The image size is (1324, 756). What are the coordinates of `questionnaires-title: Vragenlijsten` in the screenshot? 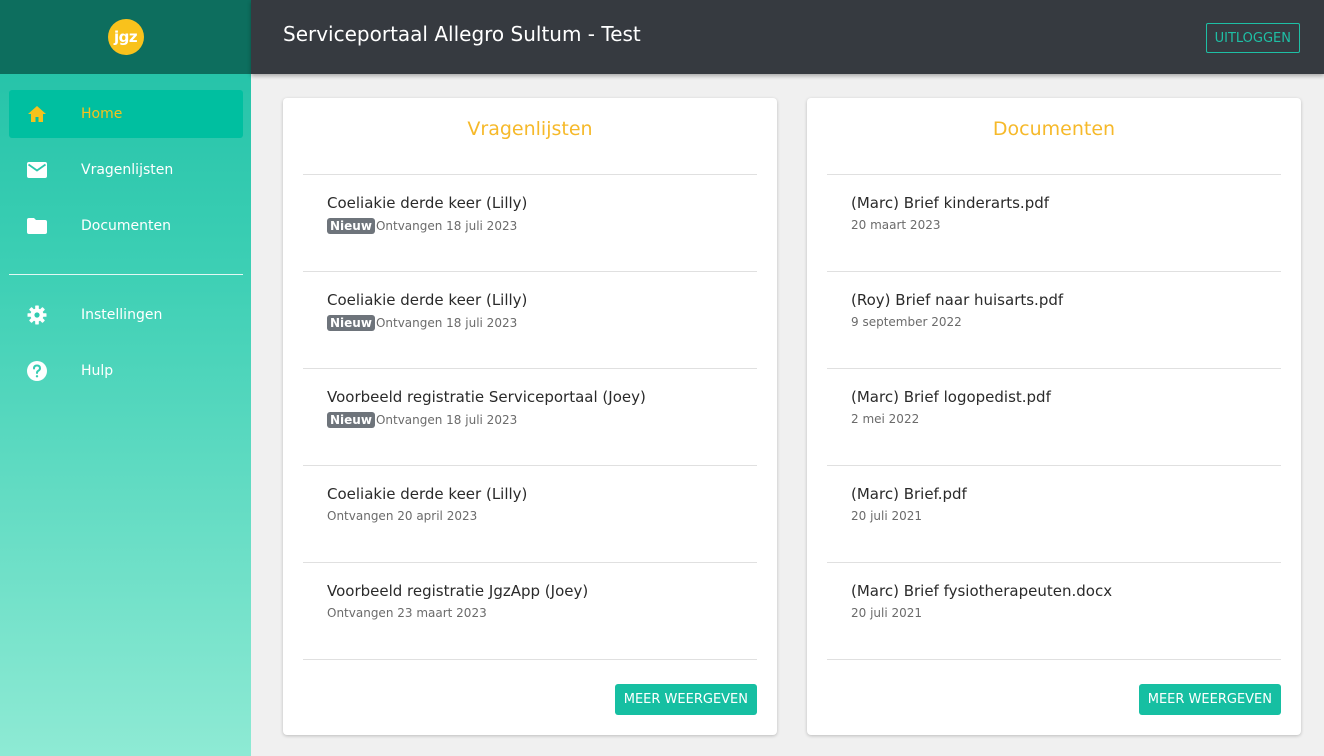 It's located at (530, 129).